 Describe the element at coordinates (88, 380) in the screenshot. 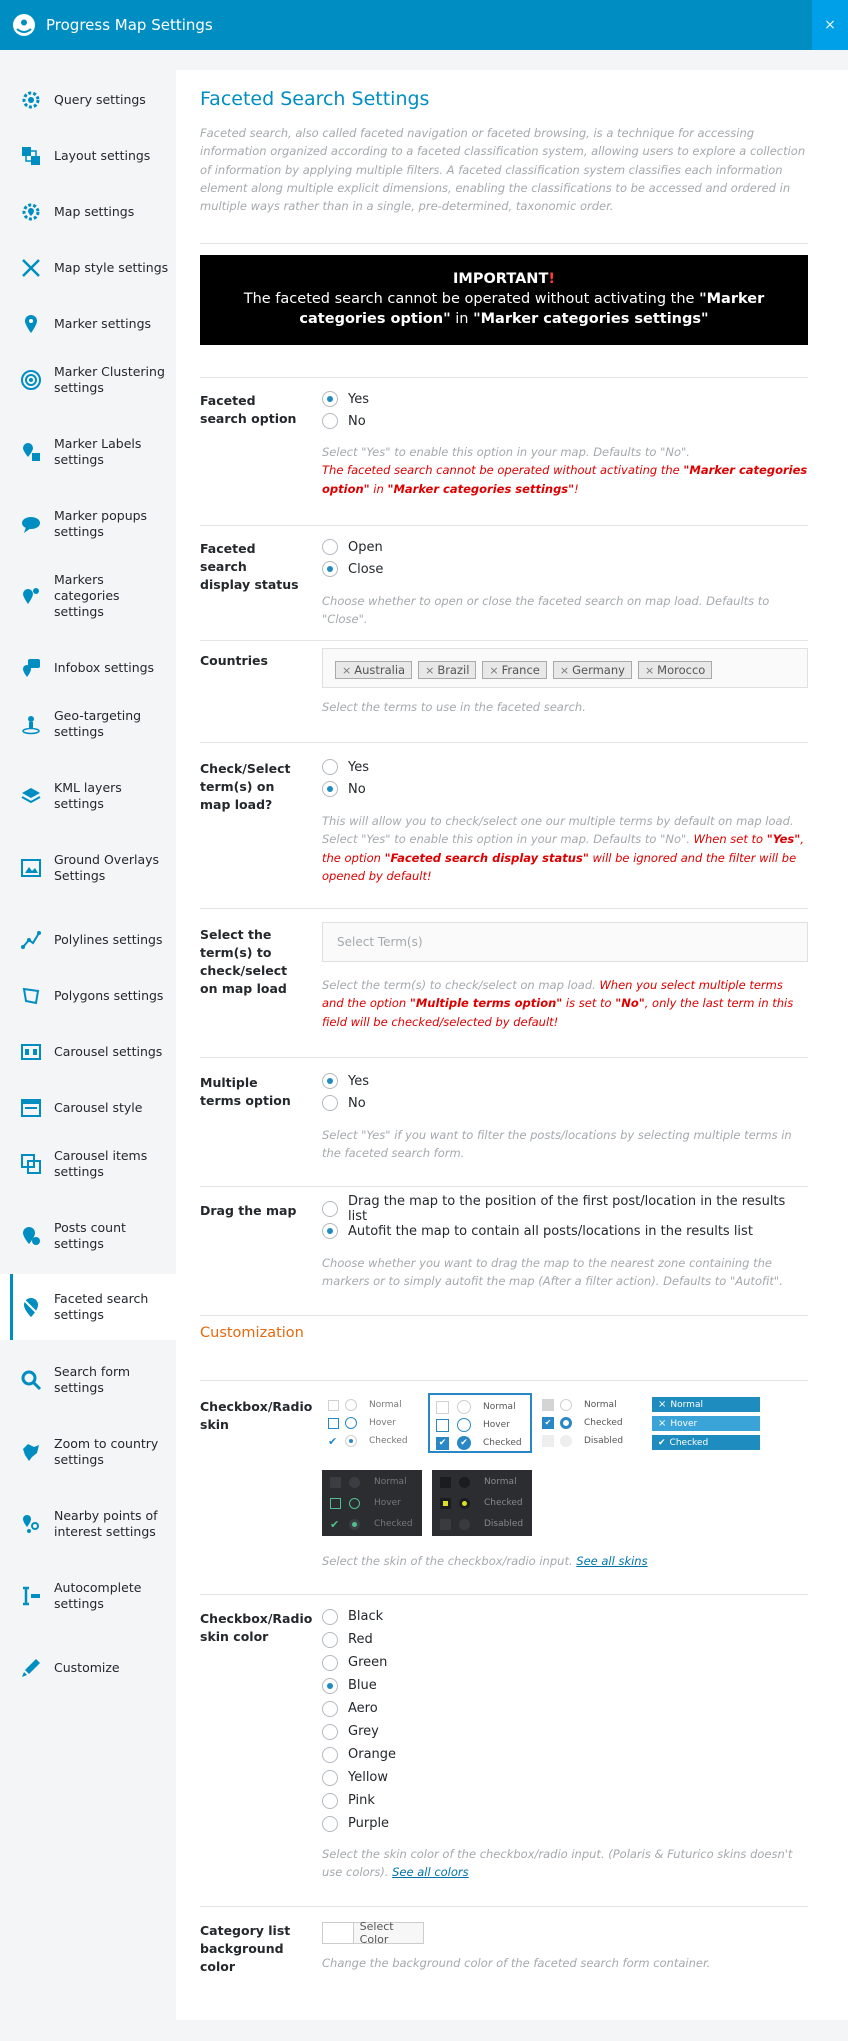

I see `sidebar-item-marker-clustering: Marker Clustering settings` at that location.